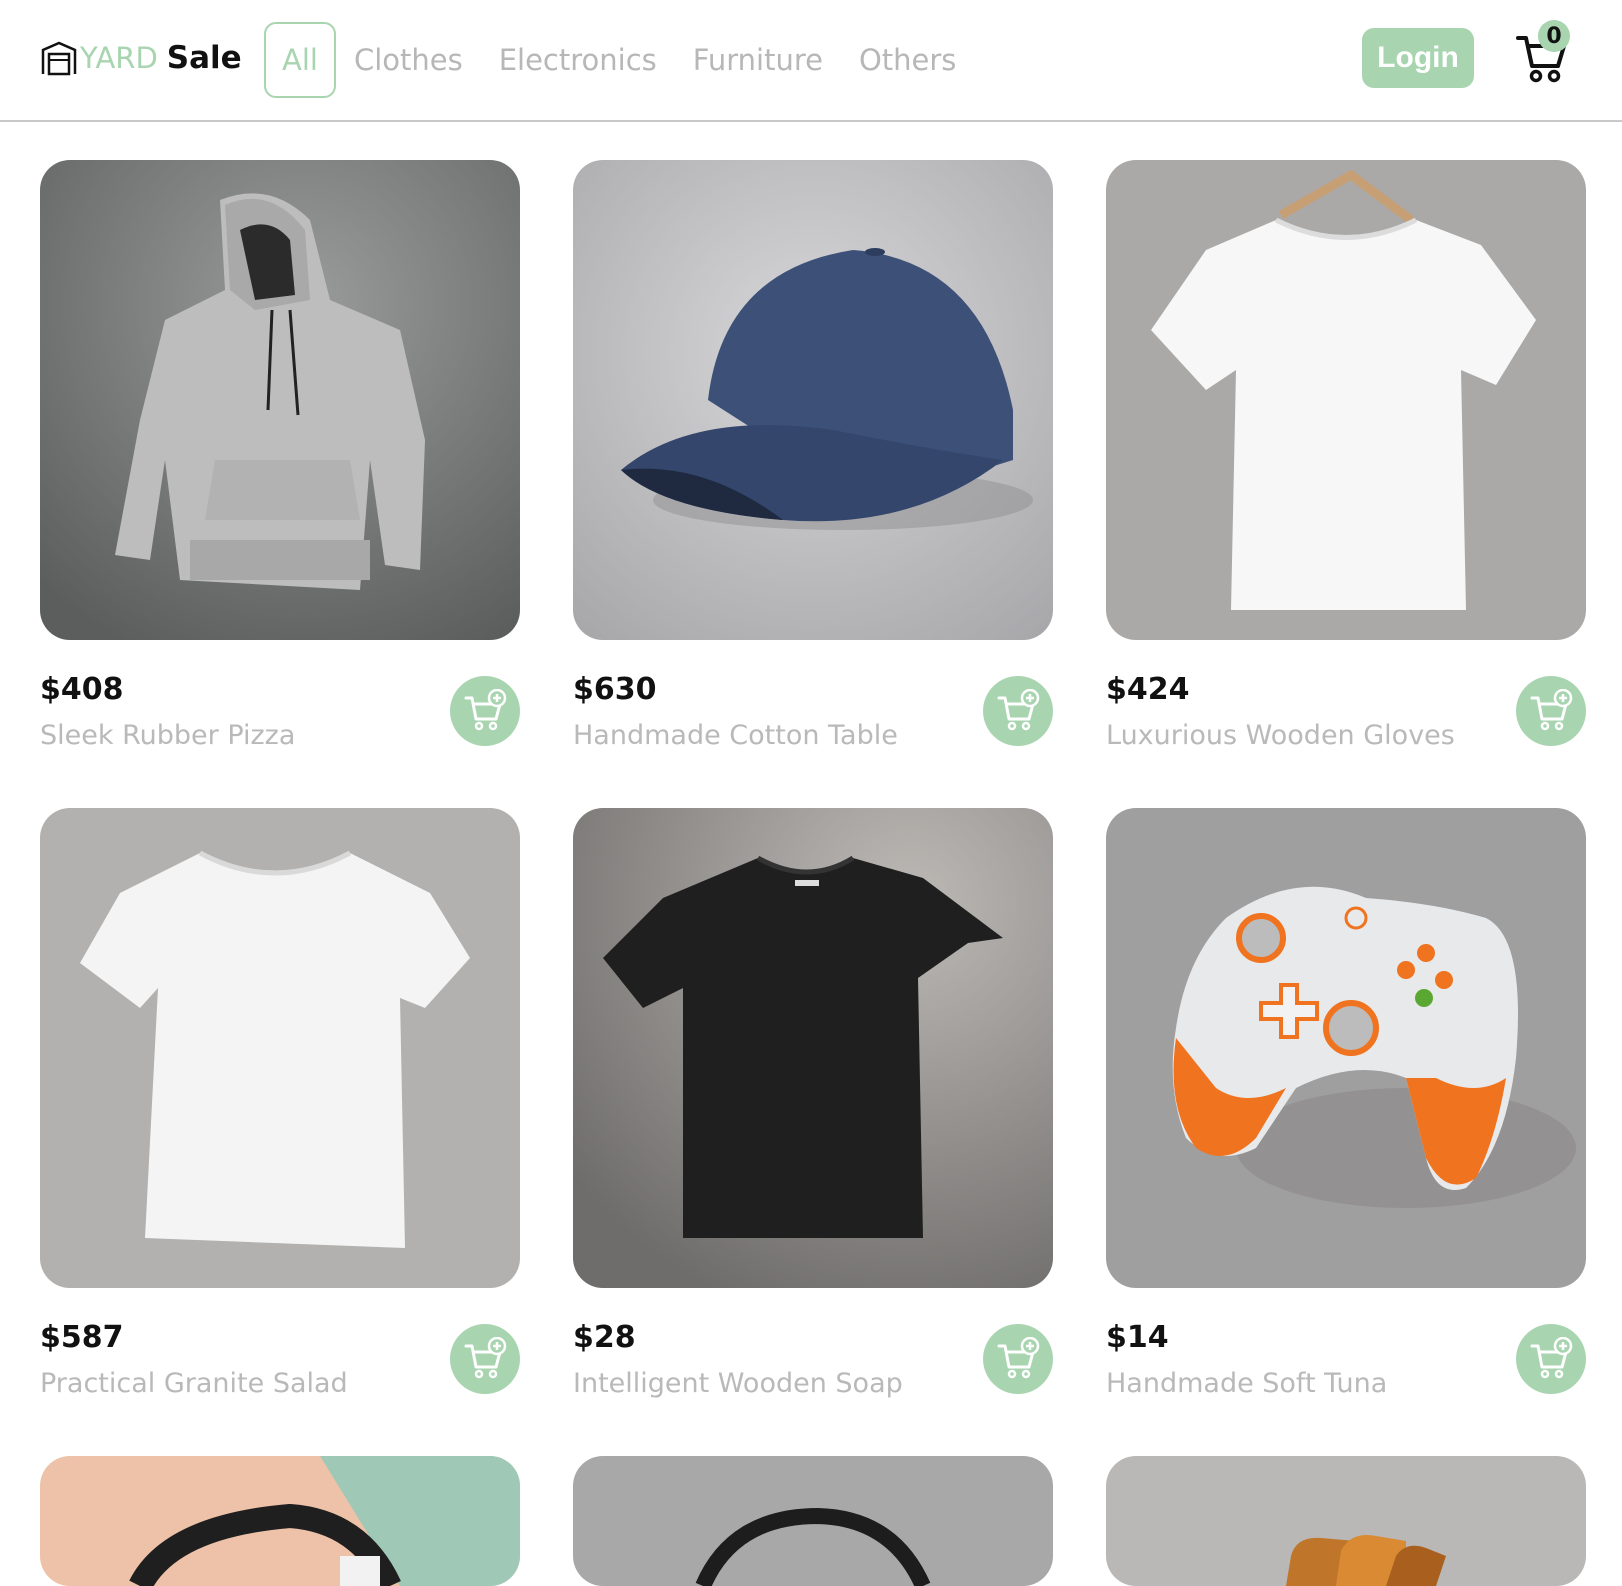 The image size is (1622, 1586). Describe the element at coordinates (758, 60) in the screenshot. I see `nav-item-furniture: Furniture` at that location.